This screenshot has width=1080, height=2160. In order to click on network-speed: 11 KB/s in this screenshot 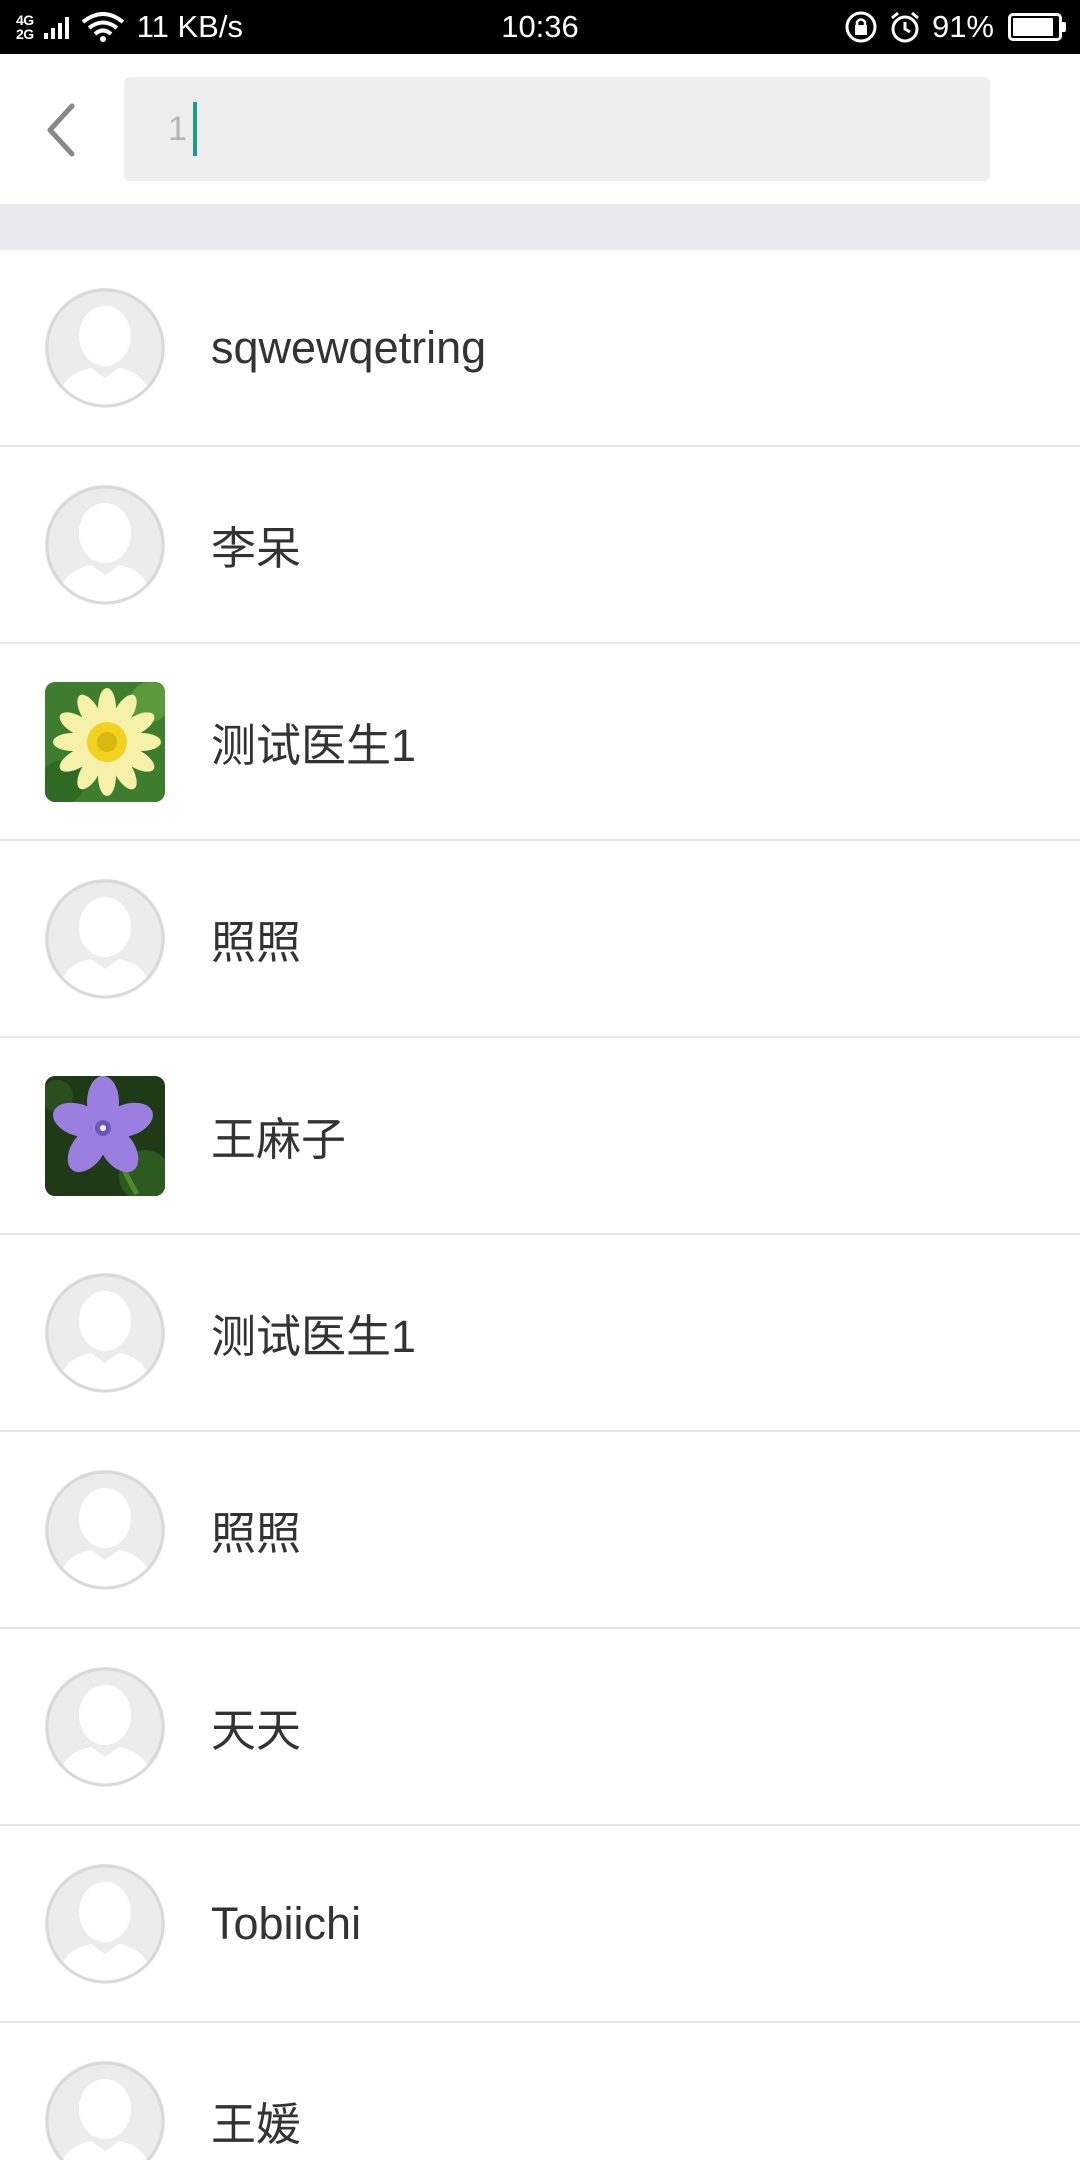, I will do `click(189, 26)`.